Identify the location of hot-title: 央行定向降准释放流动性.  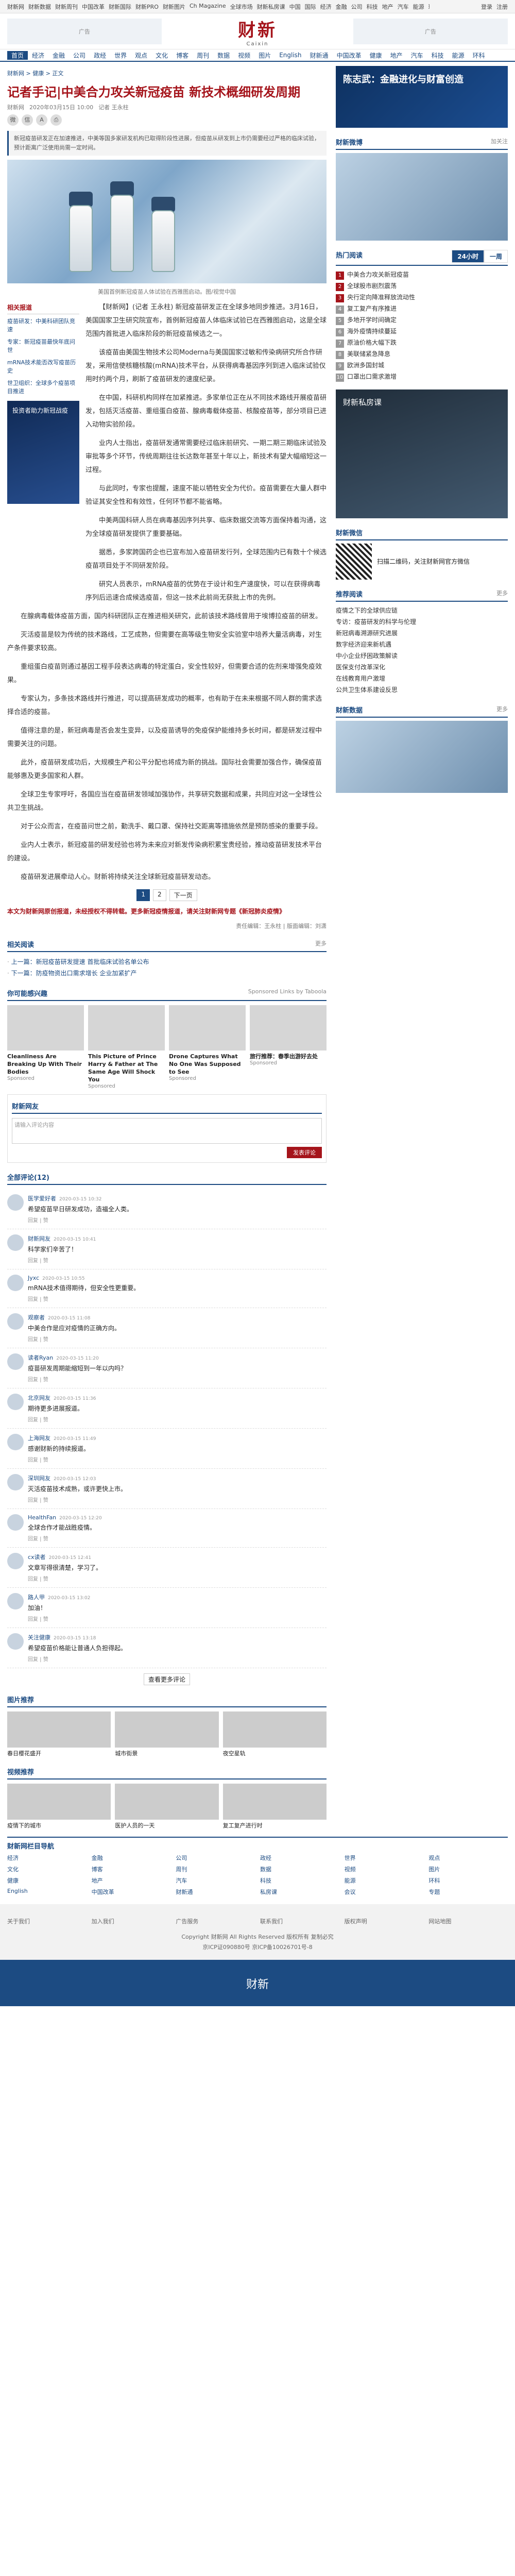
(381, 297).